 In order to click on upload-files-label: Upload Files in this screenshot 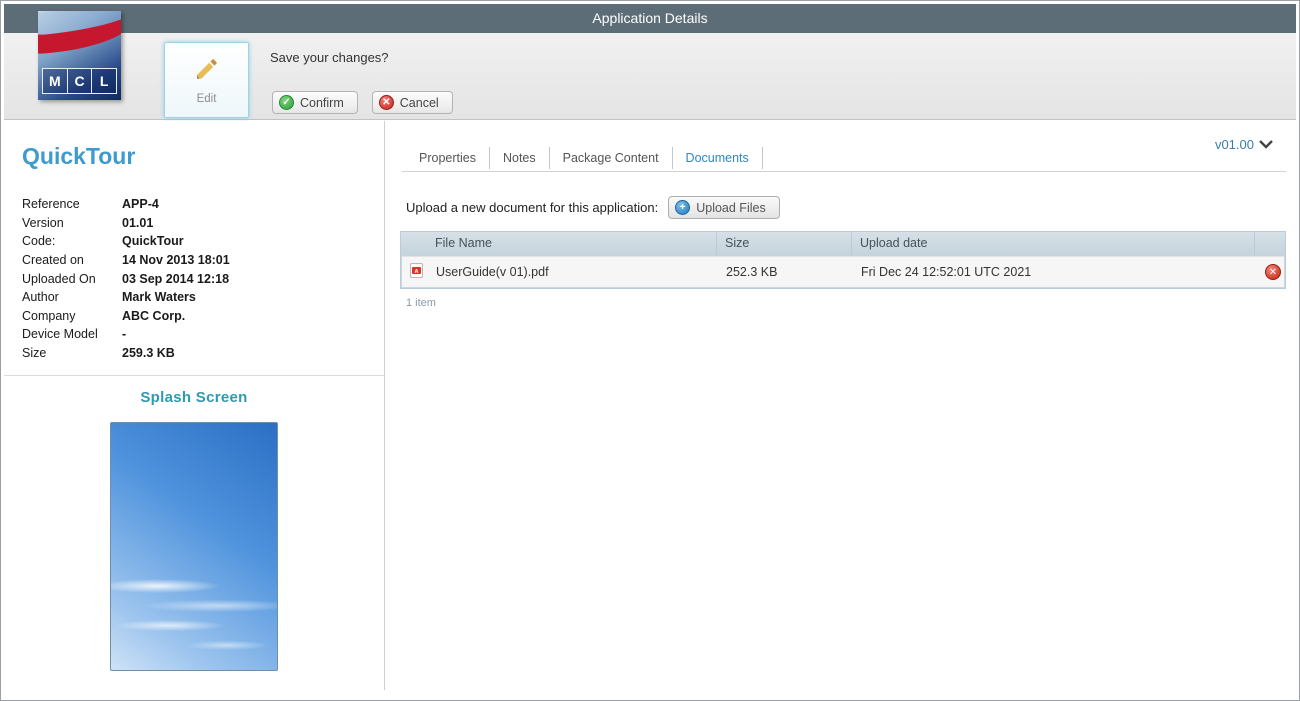, I will do `click(731, 207)`.